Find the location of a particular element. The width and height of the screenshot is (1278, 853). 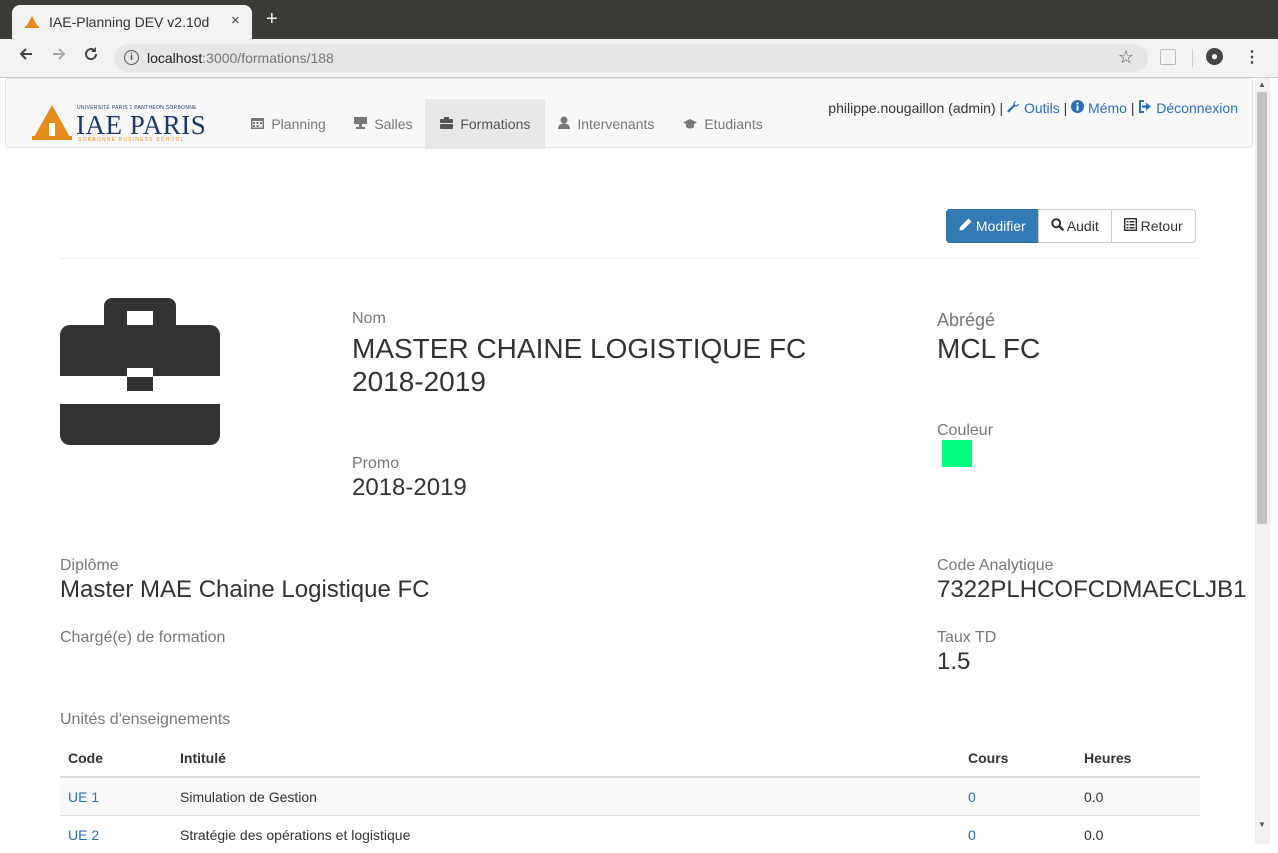

couleur-swatch is located at coordinates (957, 453).